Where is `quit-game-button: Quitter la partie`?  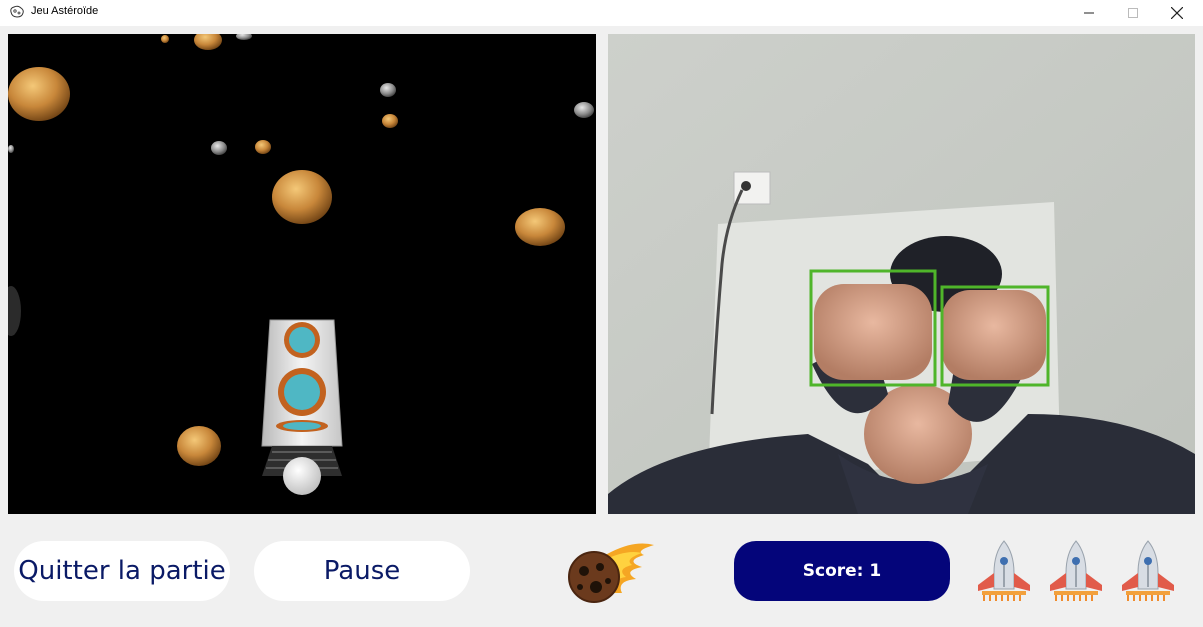 quit-game-button: Quitter la partie is located at coordinates (122, 571).